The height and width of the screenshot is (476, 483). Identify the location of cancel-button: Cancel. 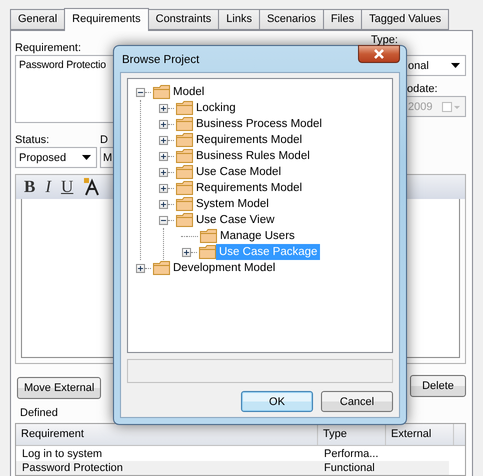
(357, 401).